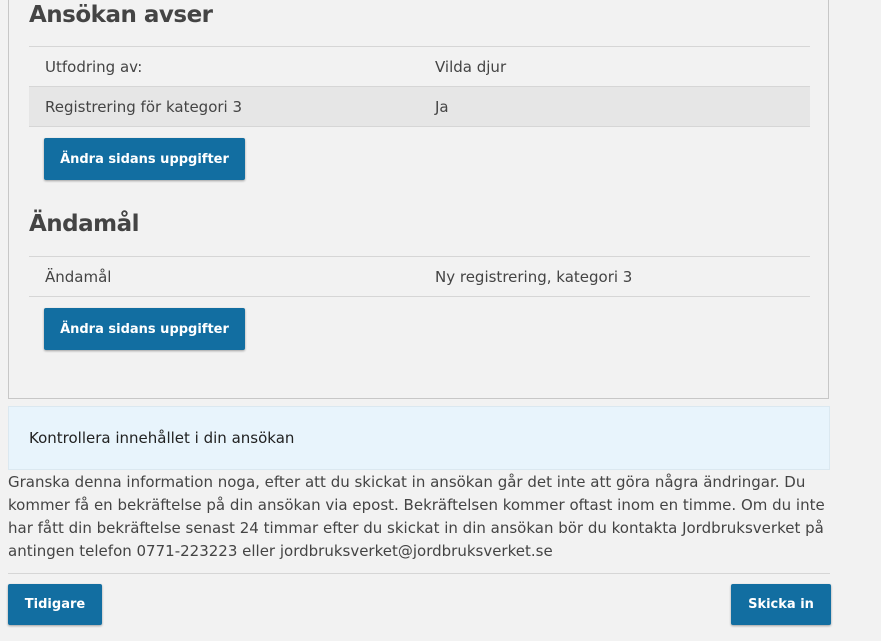 Image resolution: width=881 pixels, height=641 pixels. I want to click on section-title-ansokan-avser: Ansökan avser, so click(121, 15).